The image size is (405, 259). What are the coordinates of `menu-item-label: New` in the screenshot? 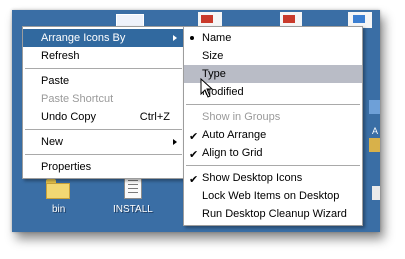 It's located at (52, 142).